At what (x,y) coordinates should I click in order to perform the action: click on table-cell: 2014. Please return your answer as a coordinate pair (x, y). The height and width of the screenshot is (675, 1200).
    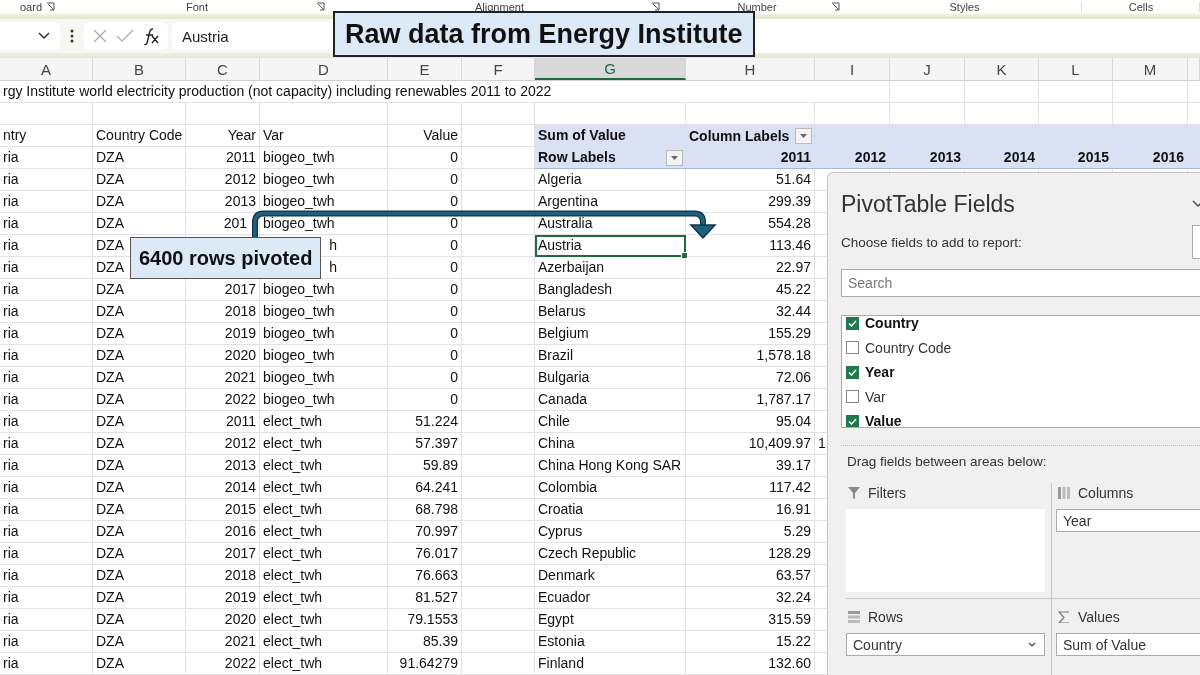
    Looking at the image, I should click on (240, 487).